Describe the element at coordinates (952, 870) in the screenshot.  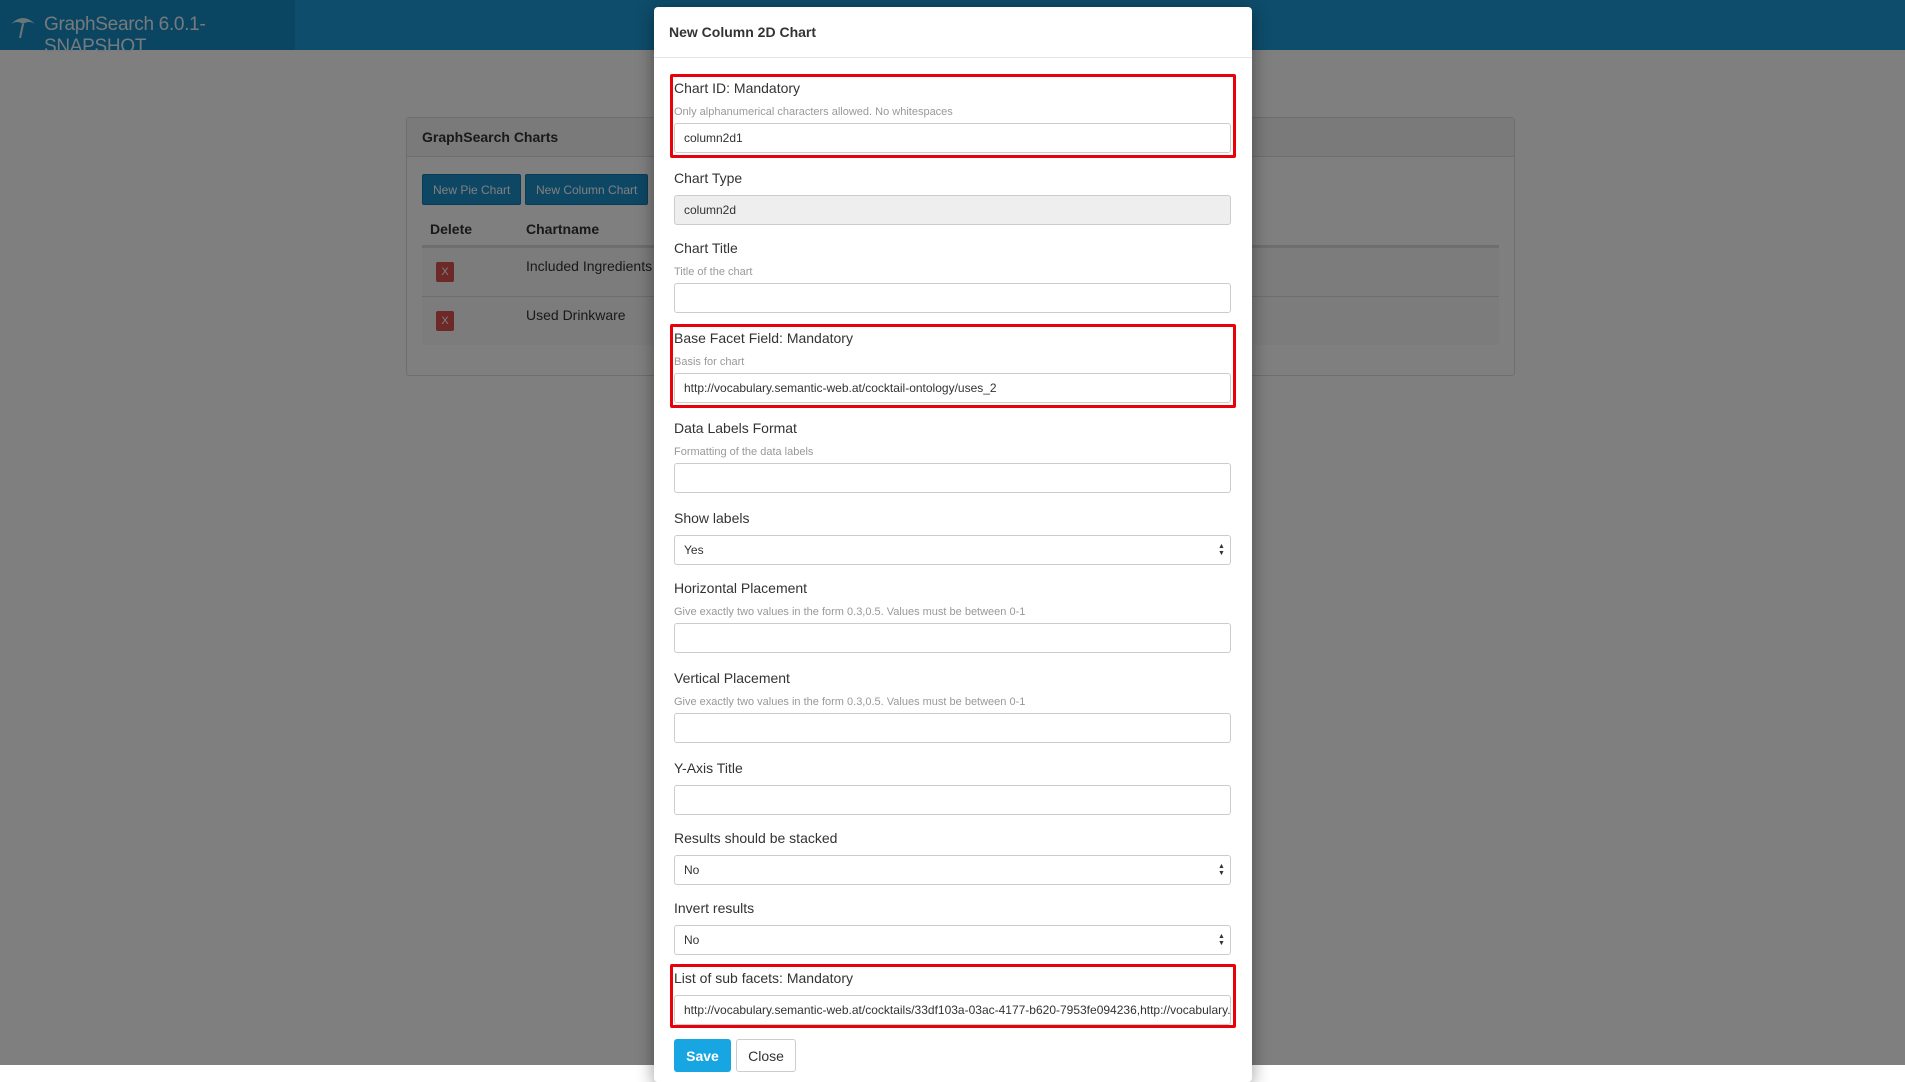
I see `stacked-select: No ▲ ▼` at that location.